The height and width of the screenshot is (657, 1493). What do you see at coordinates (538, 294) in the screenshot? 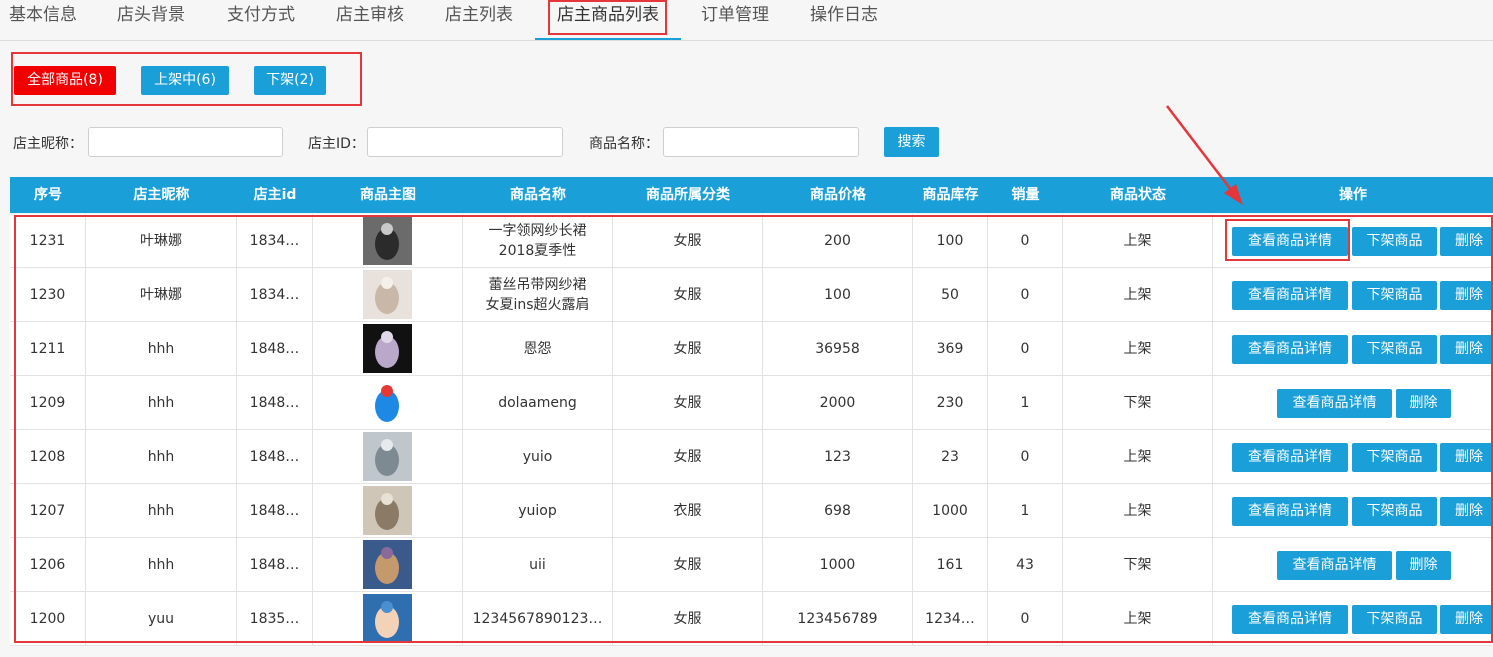
I see `cell-product-name: 蕾丝吊带网纱裙 女夏ins超火露肩` at bounding box center [538, 294].